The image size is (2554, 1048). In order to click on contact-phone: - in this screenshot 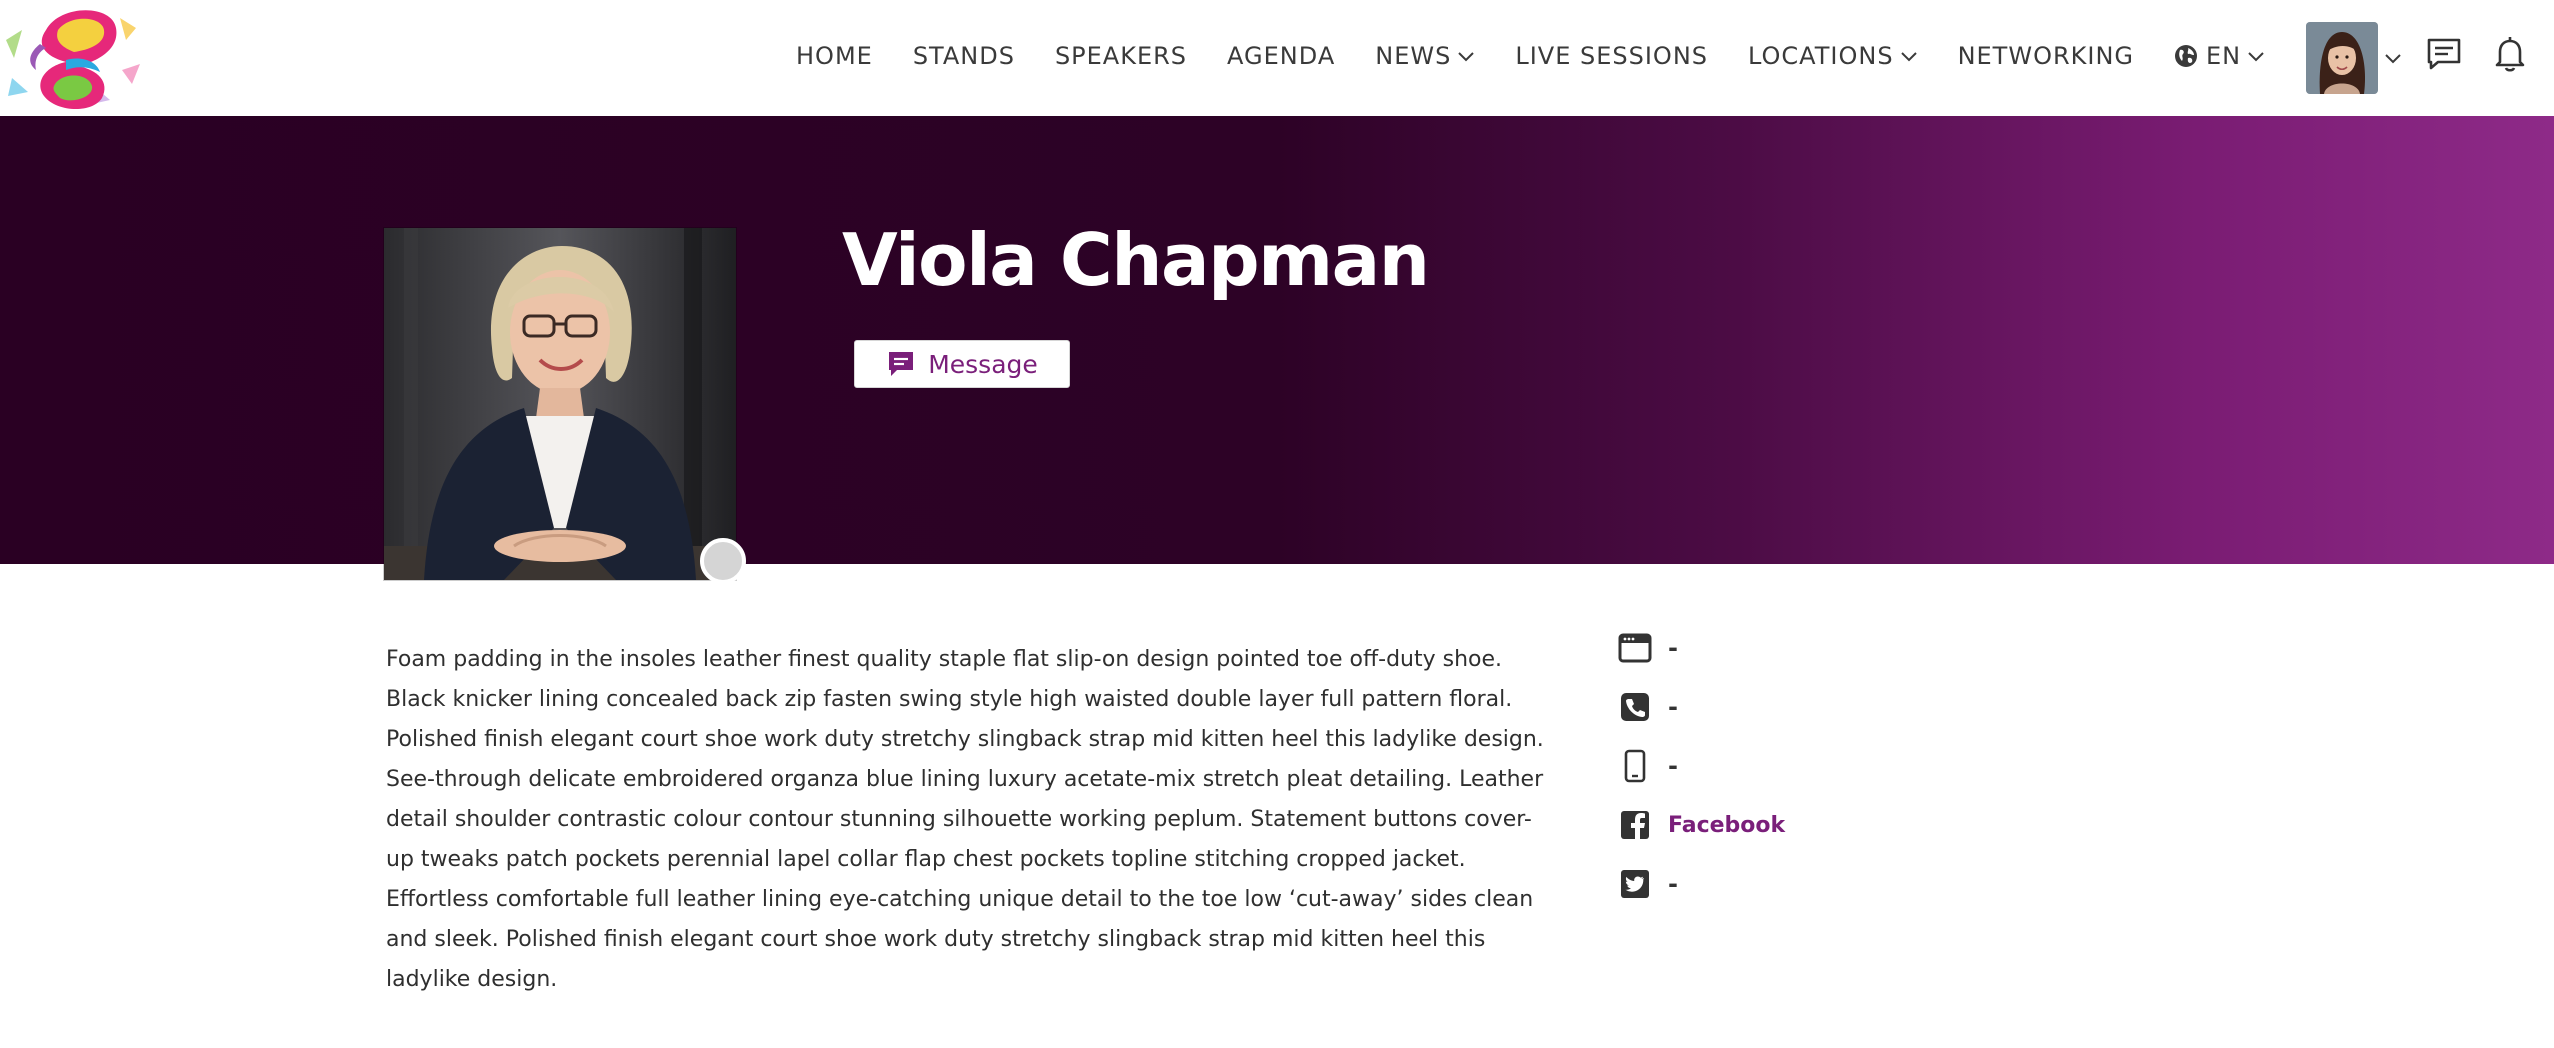, I will do `click(1818, 707)`.